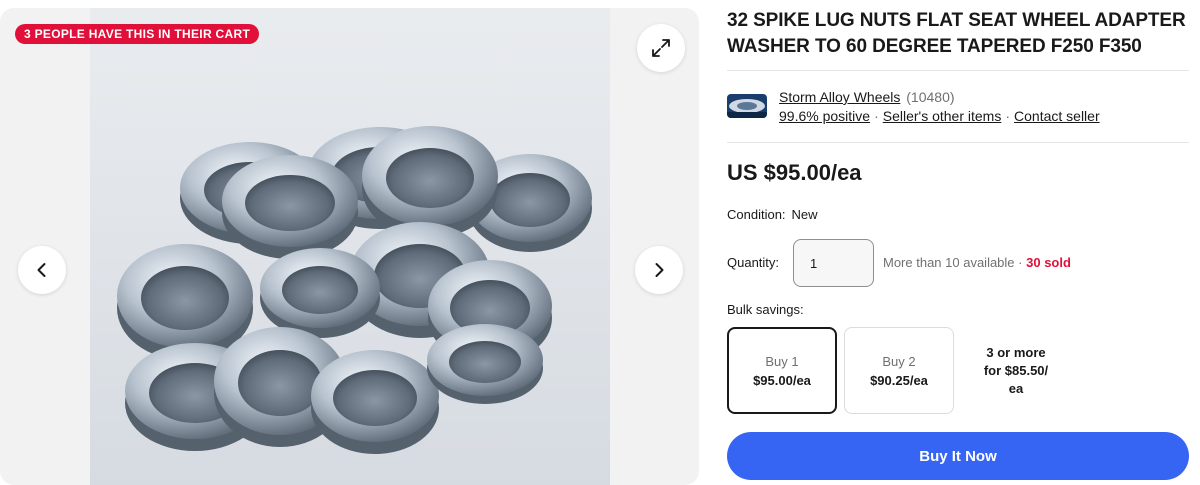 The width and height of the screenshot is (1200, 485). I want to click on chevron-right-icon, so click(659, 270).